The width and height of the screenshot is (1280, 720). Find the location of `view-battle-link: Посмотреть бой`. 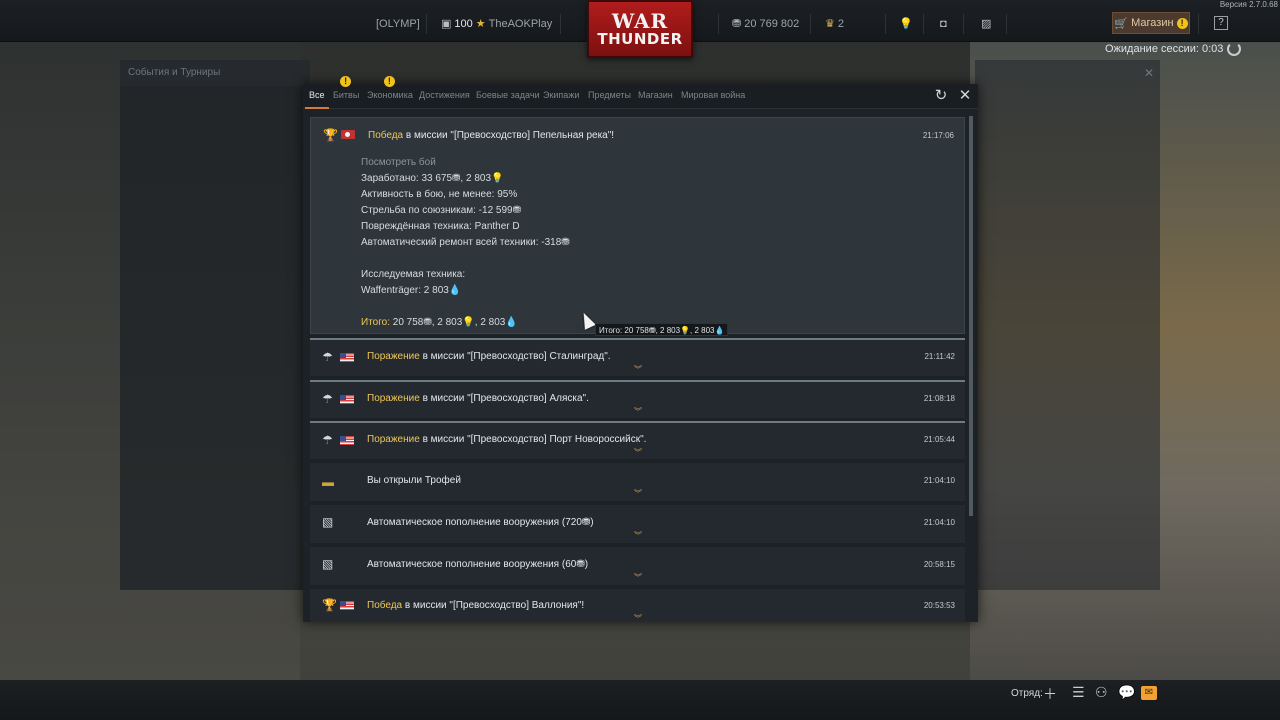

view-battle-link: Посмотреть бой is located at coordinates (465, 163).